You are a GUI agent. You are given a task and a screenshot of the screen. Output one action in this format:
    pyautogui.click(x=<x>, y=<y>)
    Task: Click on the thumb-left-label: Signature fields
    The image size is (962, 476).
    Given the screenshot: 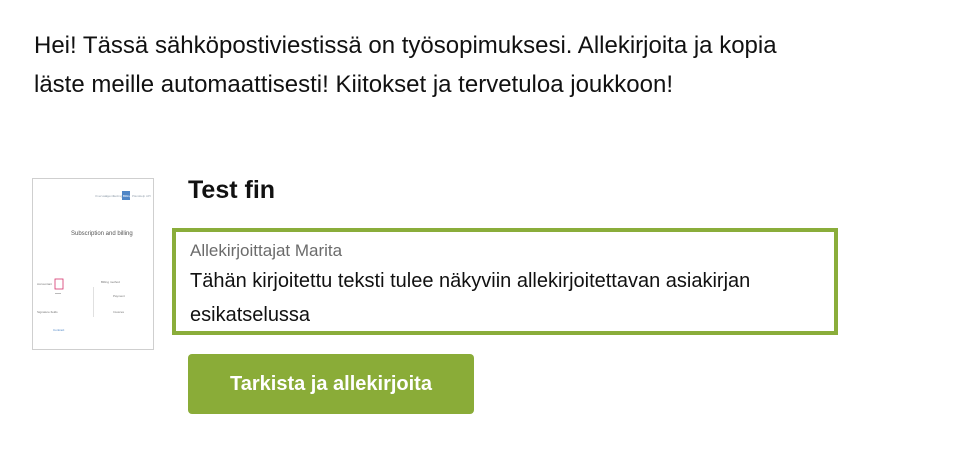 What is the action you would take?
    pyautogui.click(x=47, y=312)
    